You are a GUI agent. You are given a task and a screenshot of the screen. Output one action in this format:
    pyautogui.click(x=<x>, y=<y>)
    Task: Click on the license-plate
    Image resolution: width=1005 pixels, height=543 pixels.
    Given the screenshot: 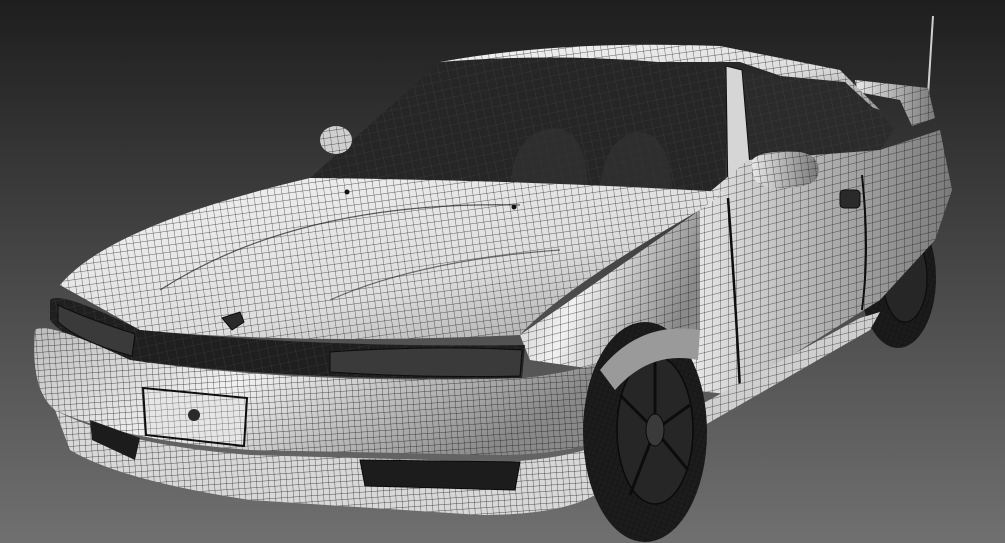 What is the action you would take?
    pyautogui.click(x=195, y=417)
    